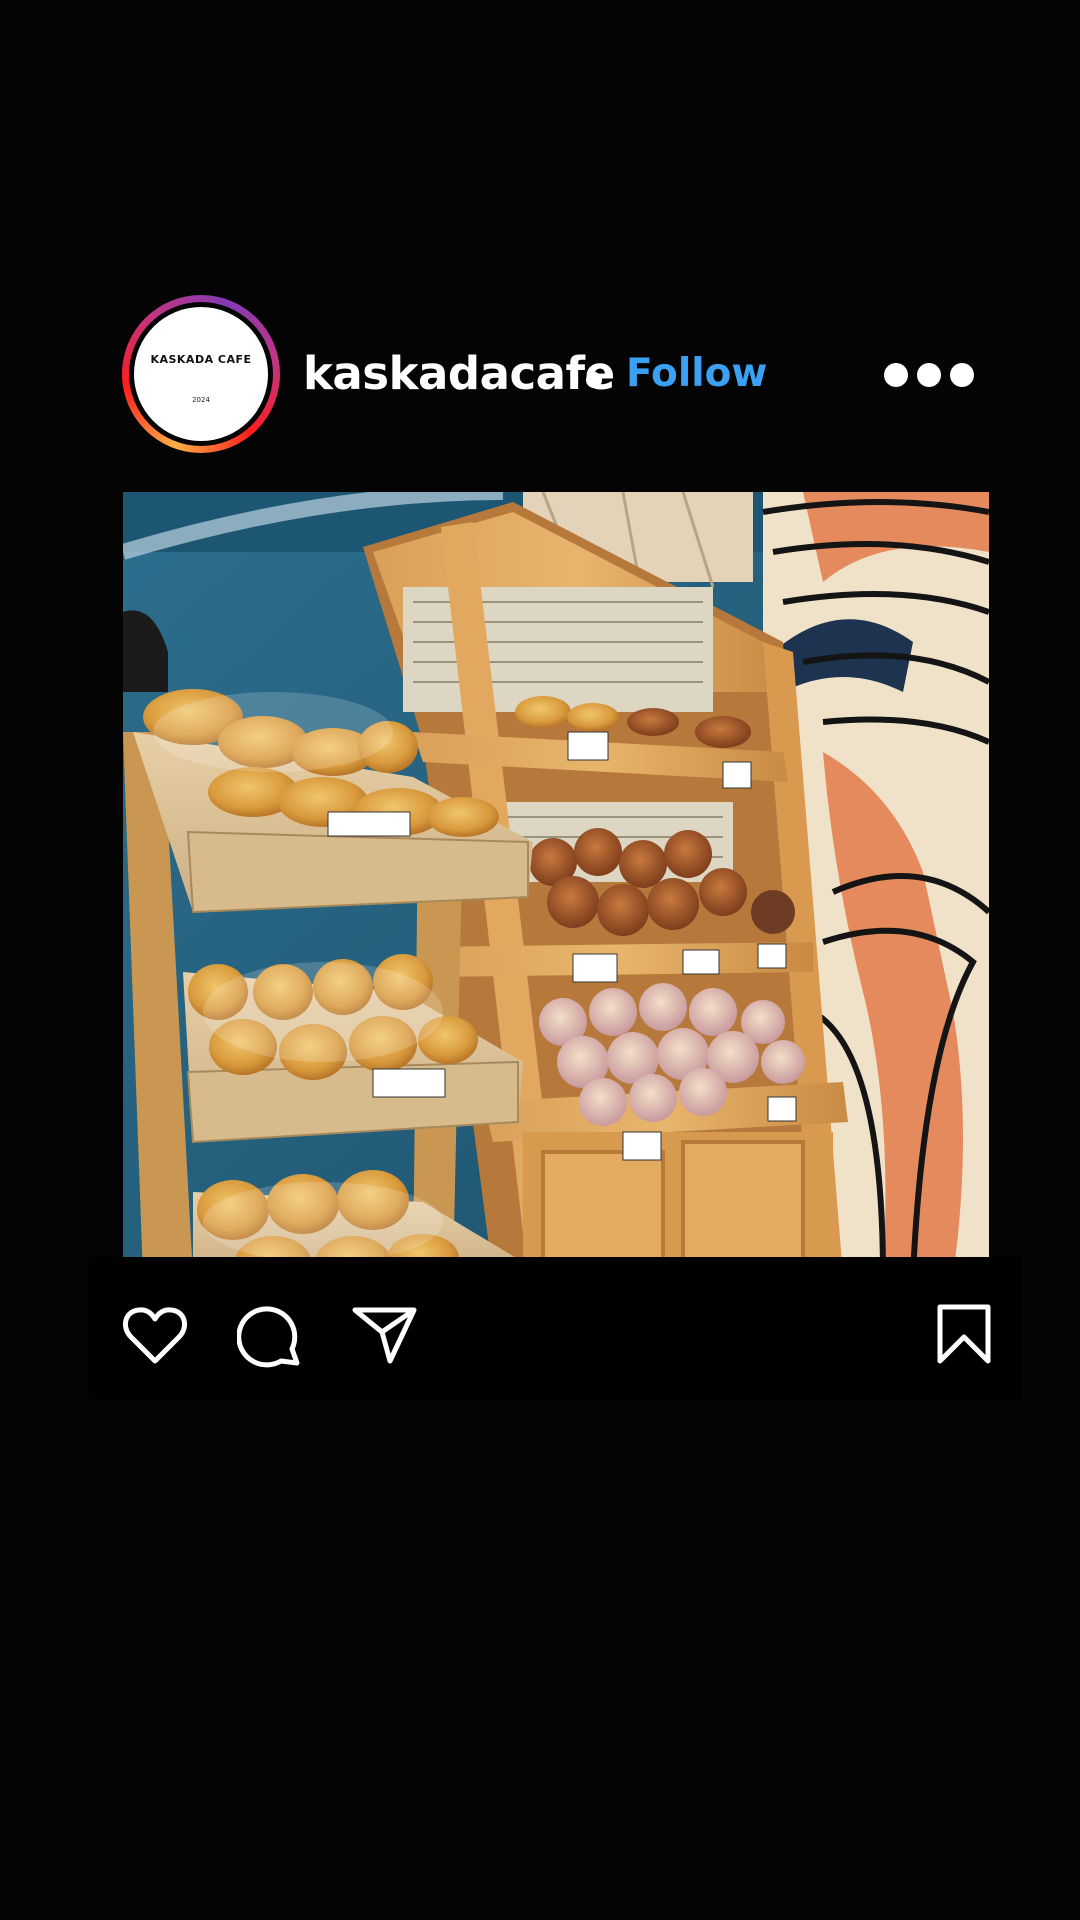  Describe the element at coordinates (555, 1328) in the screenshot. I see `post-action-bar` at that location.